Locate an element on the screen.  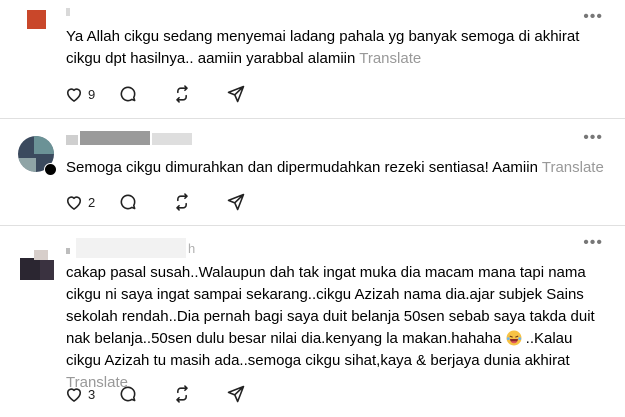
like-button: 3 is located at coordinates (91, 394).